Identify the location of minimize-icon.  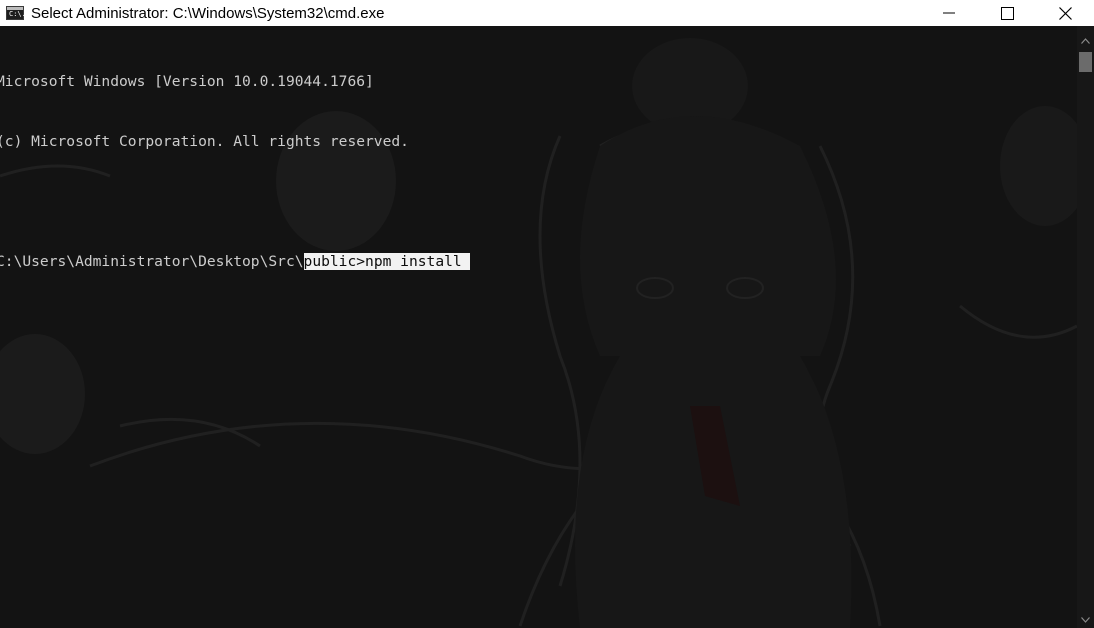
(949, 13).